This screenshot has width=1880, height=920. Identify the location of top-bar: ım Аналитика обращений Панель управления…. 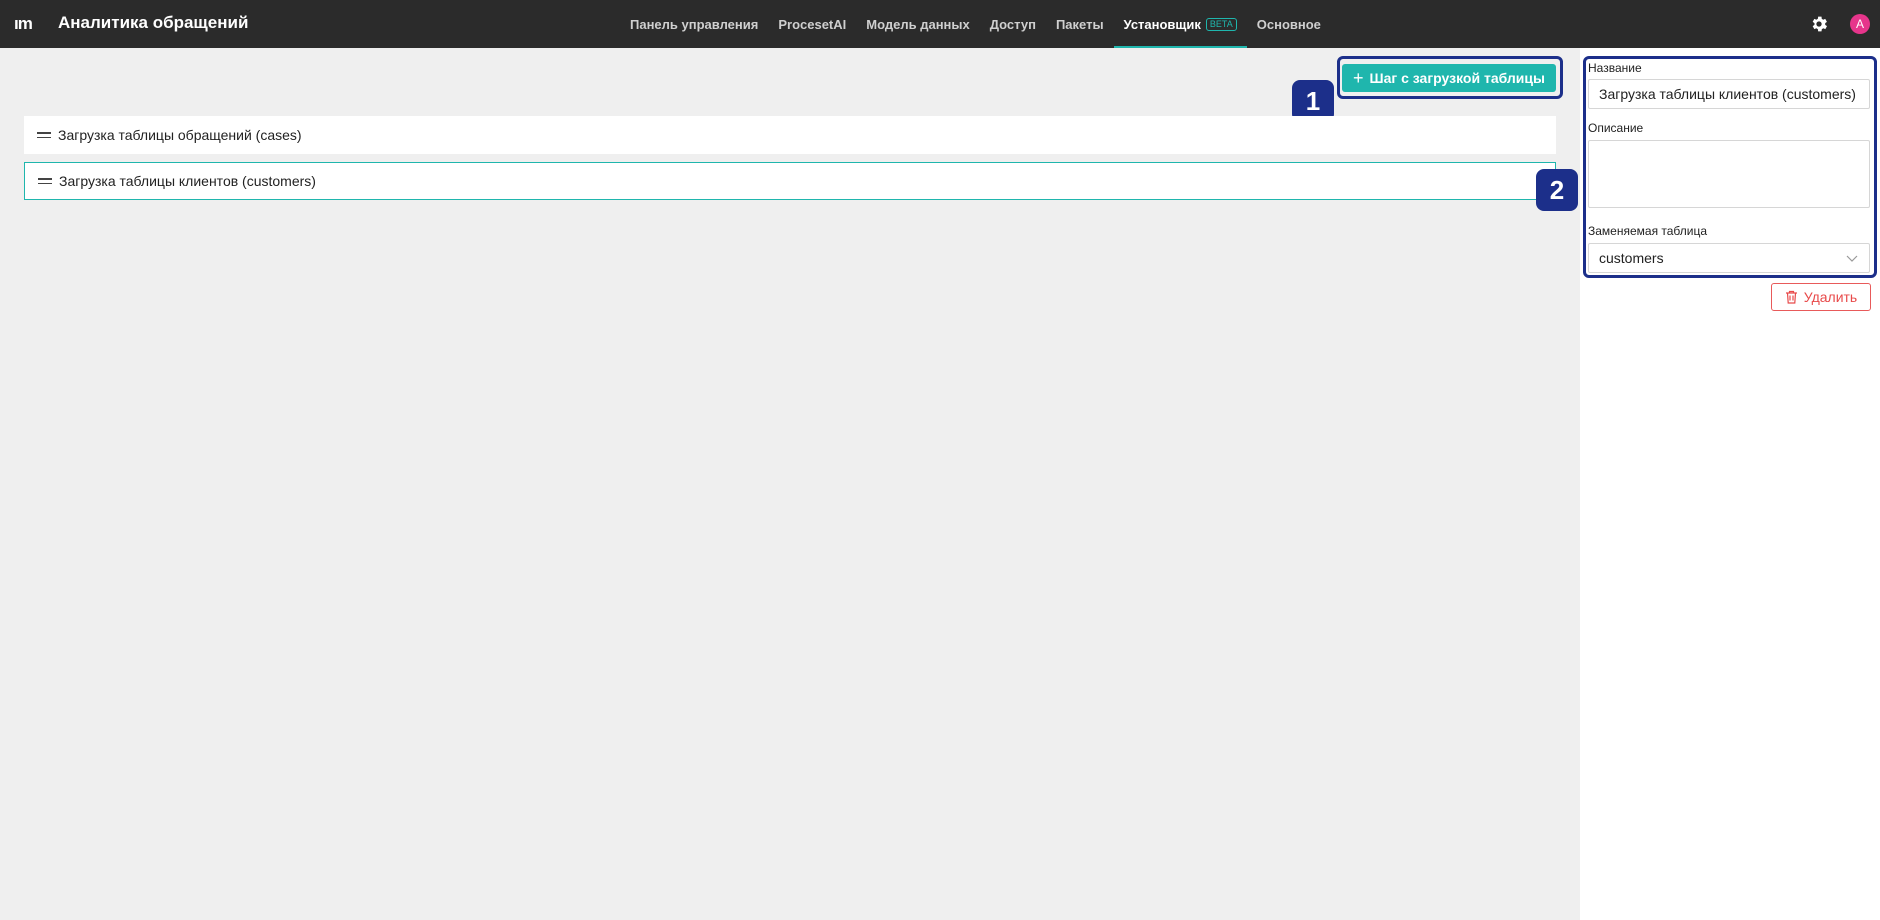
(940, 24).